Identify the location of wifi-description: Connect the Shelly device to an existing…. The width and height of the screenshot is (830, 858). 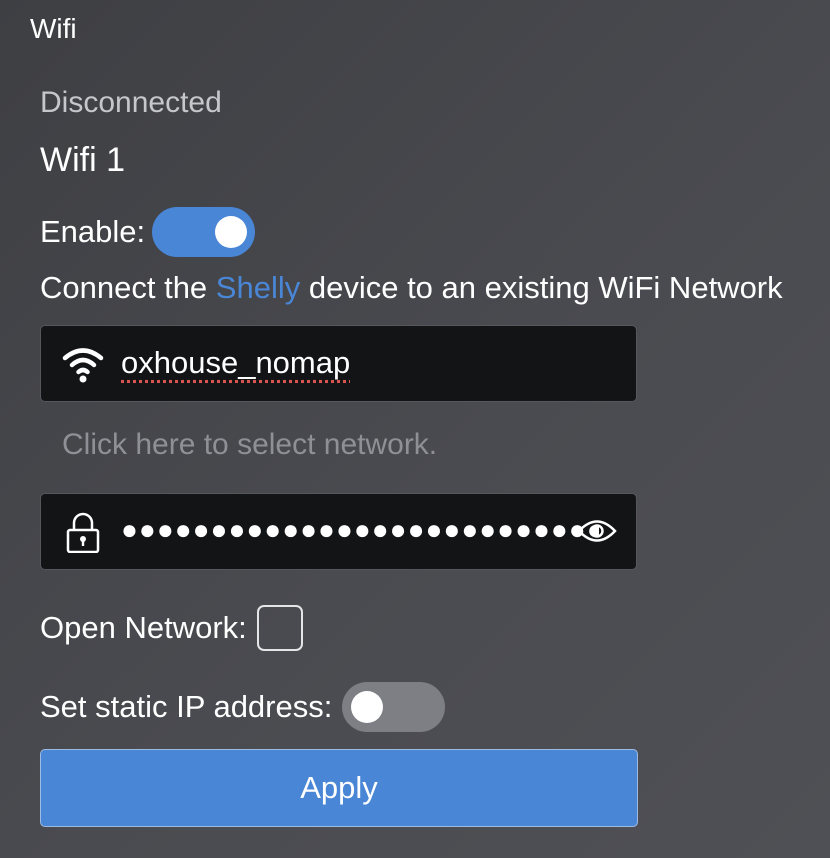
(411, 288).